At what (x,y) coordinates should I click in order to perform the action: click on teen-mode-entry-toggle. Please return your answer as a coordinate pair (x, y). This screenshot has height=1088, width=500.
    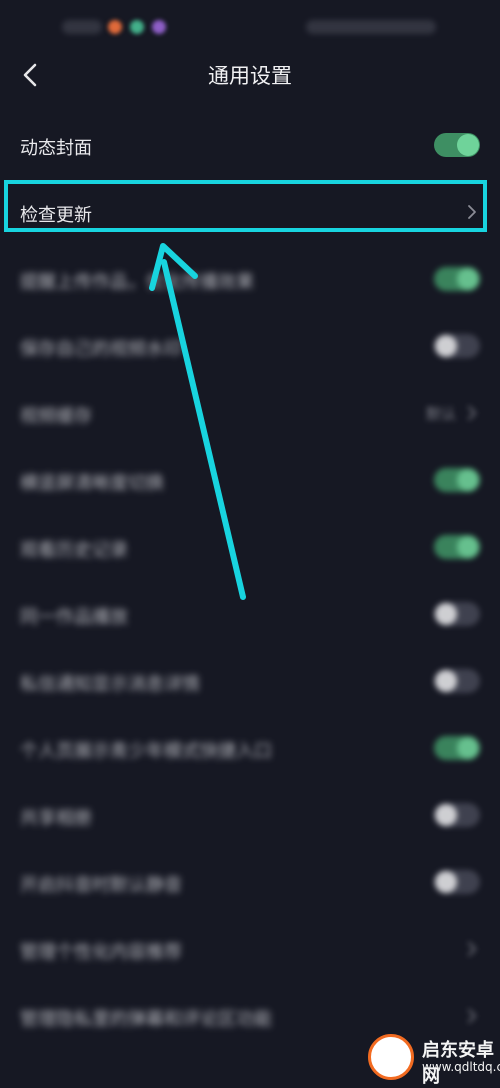
    Looking at the image, I should click on (457, 748).